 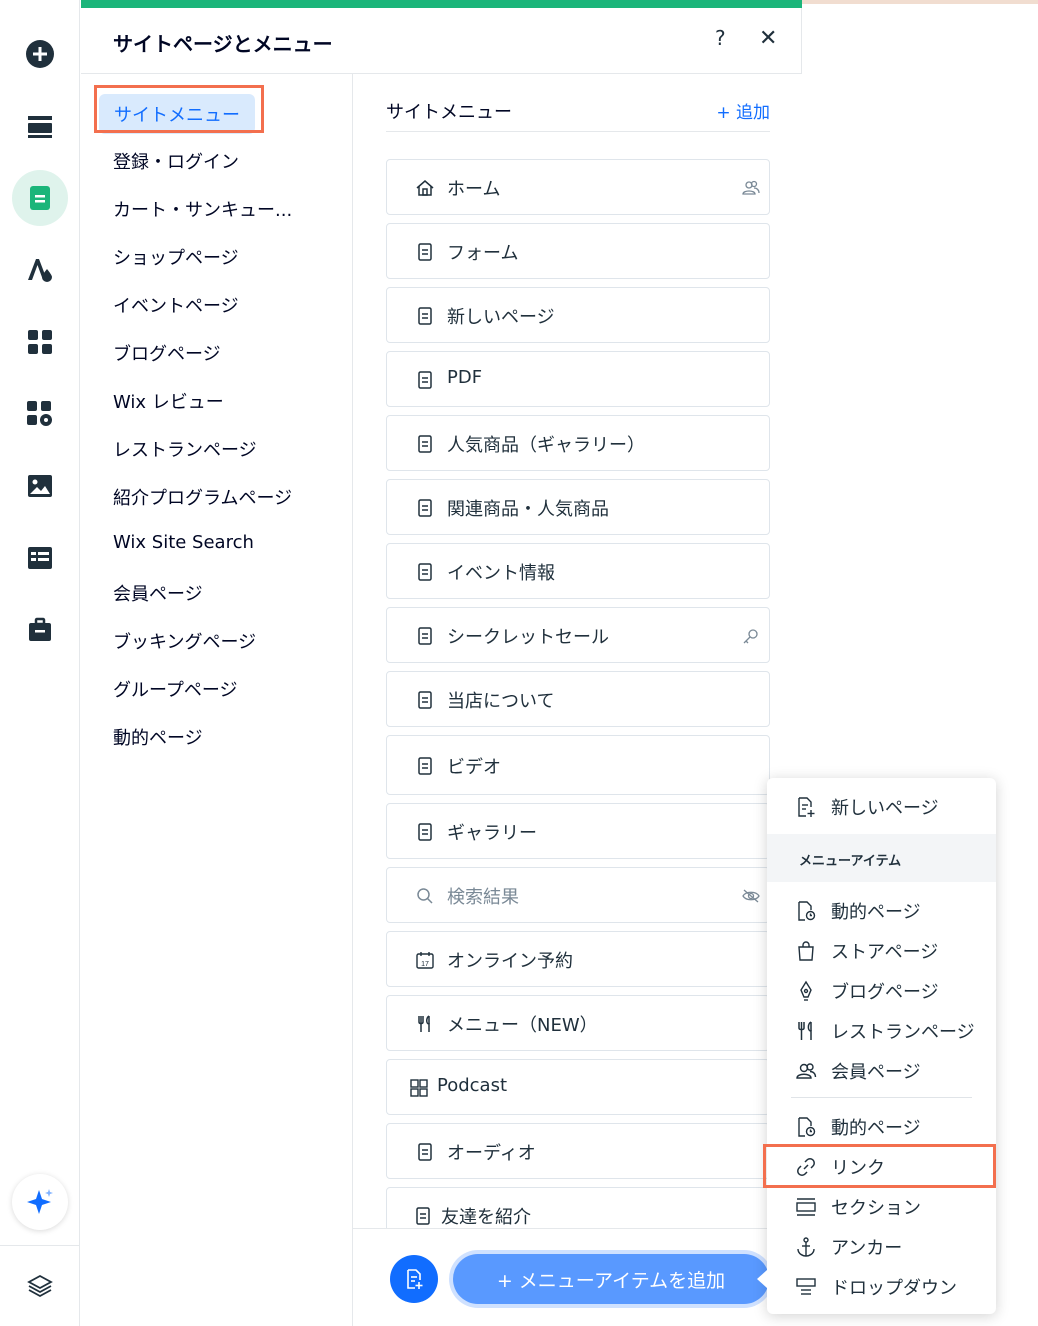 I want to click on page-label: オンライン予約, so click(x=510, y=961).